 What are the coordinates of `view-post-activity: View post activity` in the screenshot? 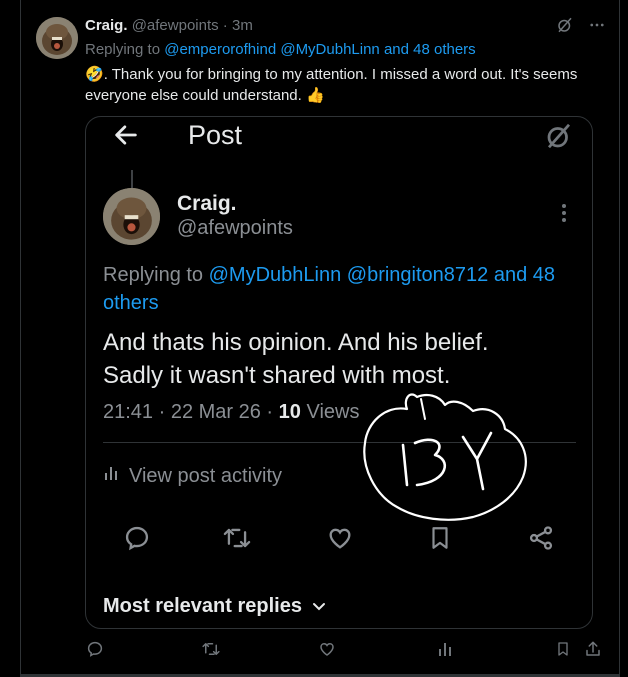 It's located at (192, 476).